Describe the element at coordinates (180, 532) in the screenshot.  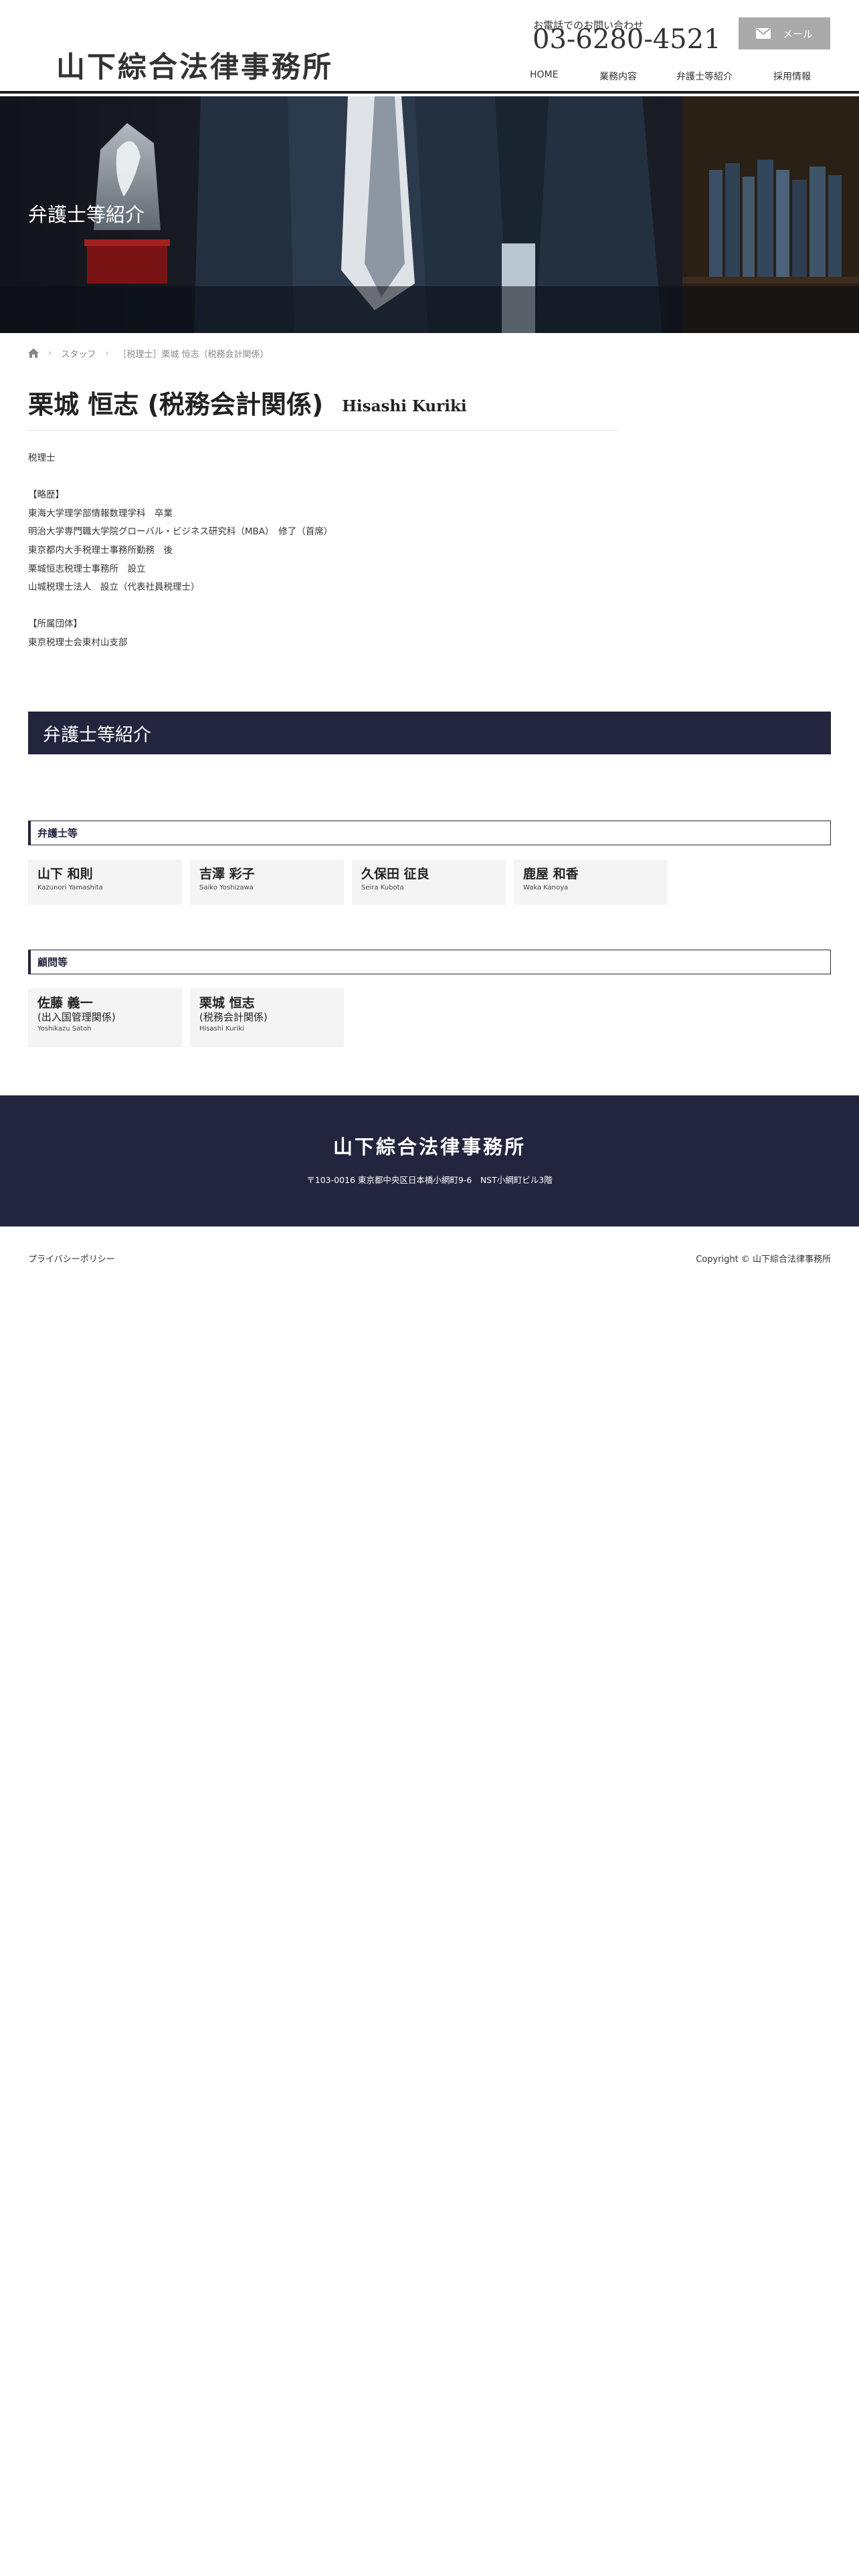
I see `bio-line: 明治大学専門職大学院グローバル・ビジネス研究科（MBA） 修了（首席）` at that location.